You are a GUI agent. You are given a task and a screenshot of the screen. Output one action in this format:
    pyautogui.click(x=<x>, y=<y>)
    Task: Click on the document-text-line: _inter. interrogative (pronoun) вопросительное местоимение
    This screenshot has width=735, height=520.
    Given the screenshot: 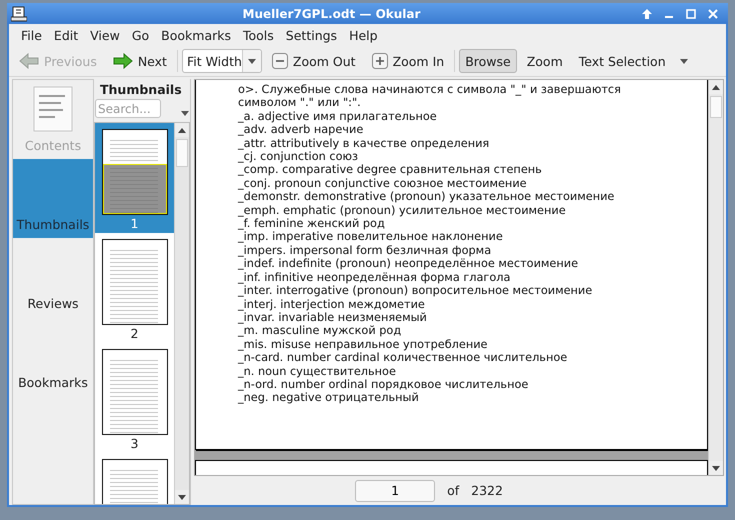 What is the action you would take?
    pyautogui.click(x=416, y=291)
    